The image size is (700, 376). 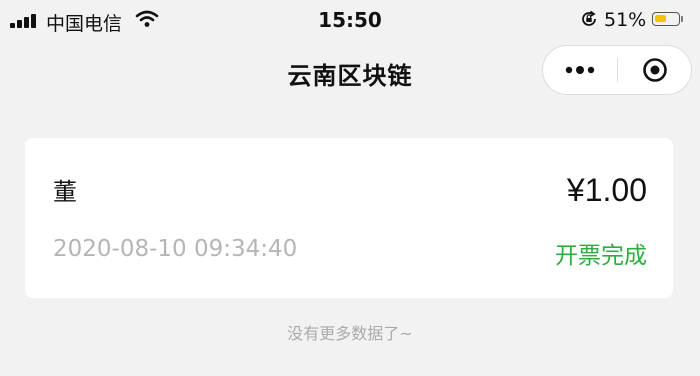 I want to click on battery-tip, so click(x=682, y=19).